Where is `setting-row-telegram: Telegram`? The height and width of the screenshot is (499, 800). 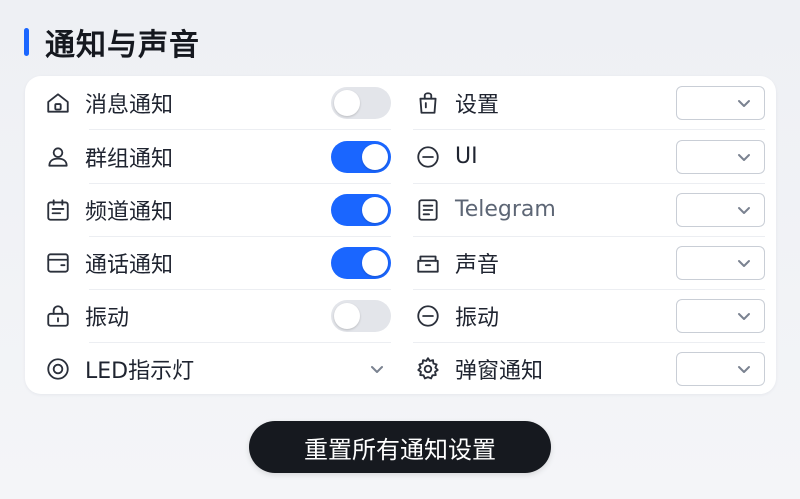
setting-row-telegram: Telegram is located at coordinates (589, 209).